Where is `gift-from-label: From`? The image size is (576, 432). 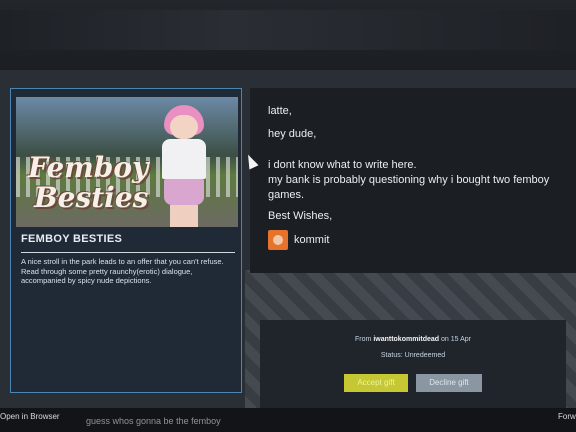 gift-from-label: From is located at coordinates (363, 339).